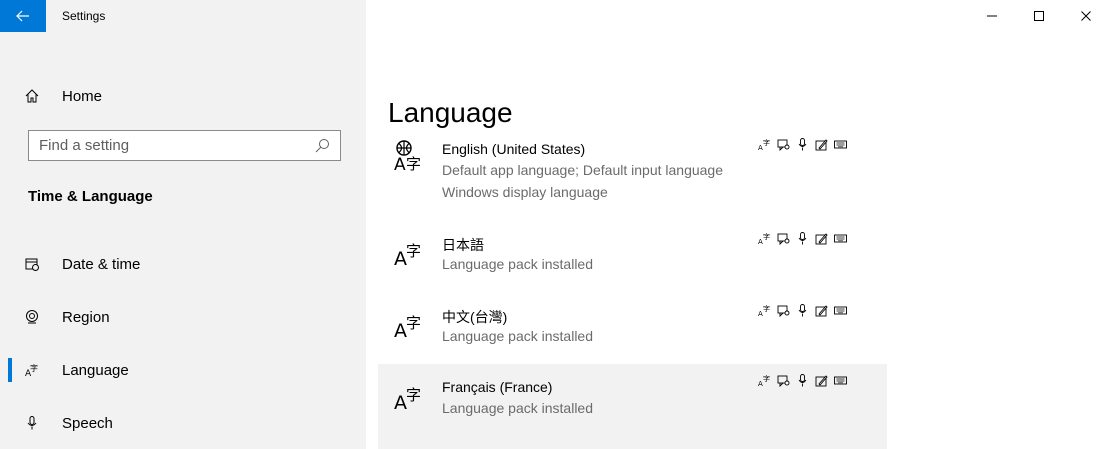 This screenshot has height=449, width=1105. Describe the element at coordinates (183, 317) in the screenshot. I see `sidebar-item-region: Region` at that location.